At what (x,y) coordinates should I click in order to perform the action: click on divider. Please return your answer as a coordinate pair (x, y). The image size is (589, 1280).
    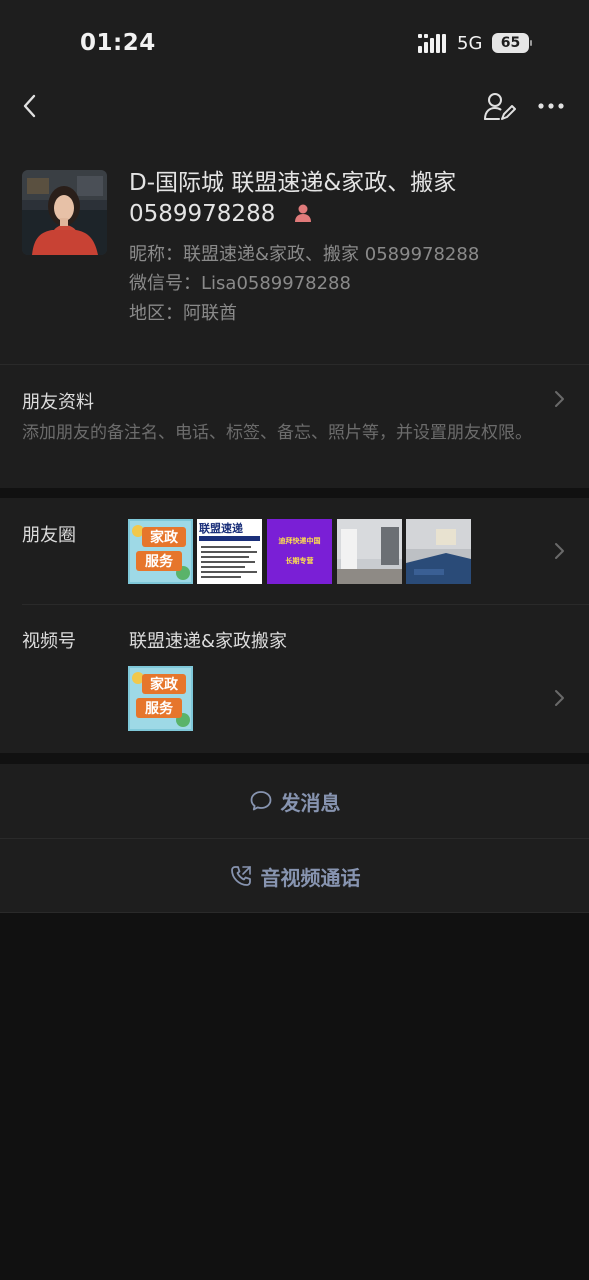
    Looking at the image, I should click on (294, 912).